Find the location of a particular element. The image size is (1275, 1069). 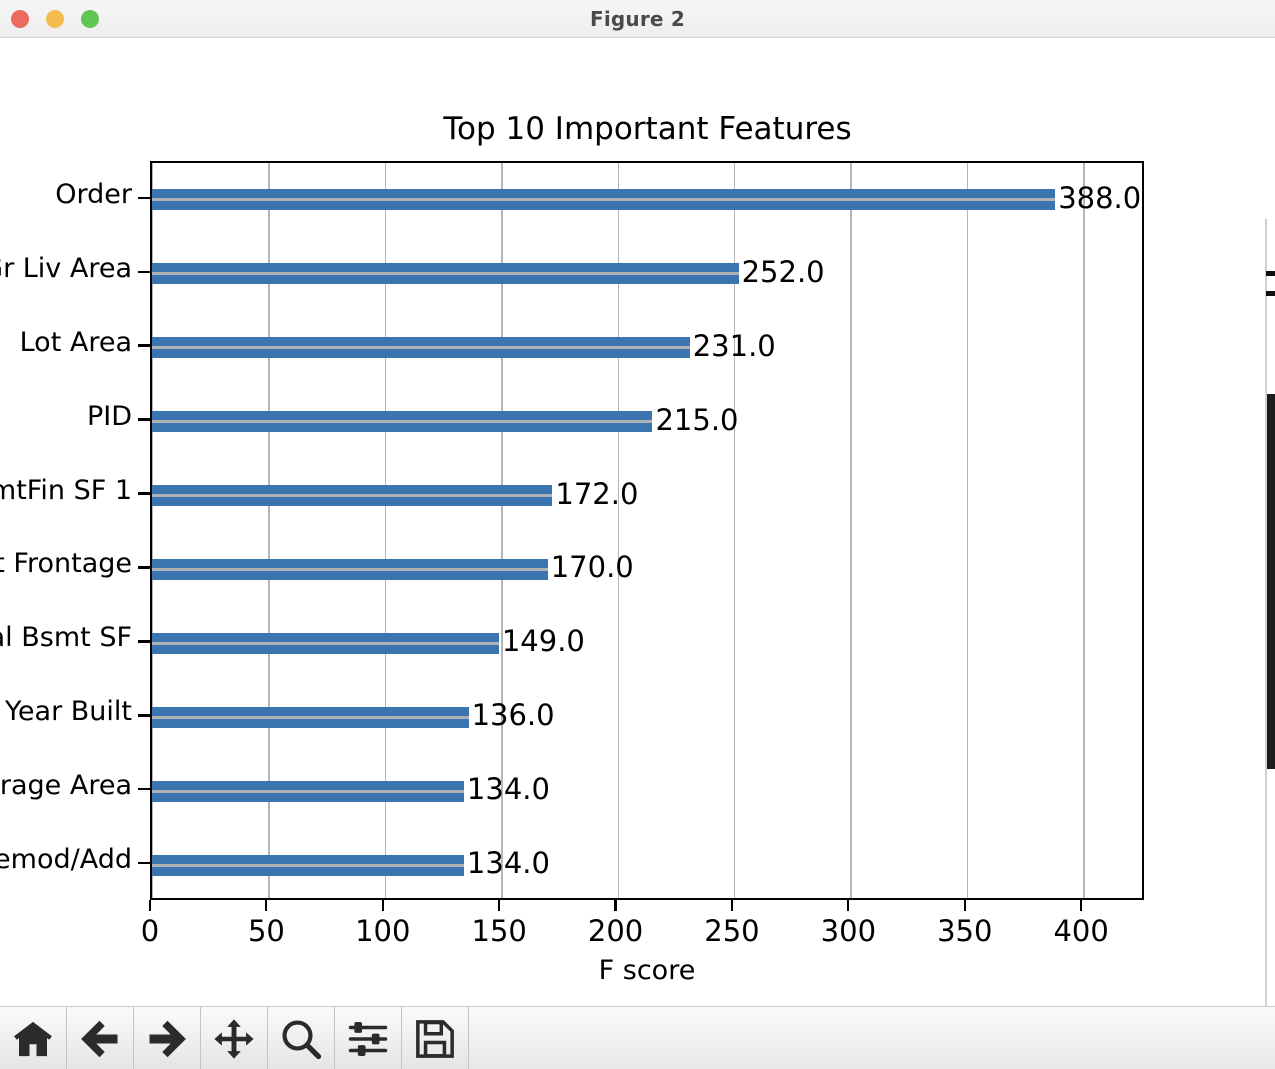

y-tick-label: Lot Area is located at coordinates (75, 342).